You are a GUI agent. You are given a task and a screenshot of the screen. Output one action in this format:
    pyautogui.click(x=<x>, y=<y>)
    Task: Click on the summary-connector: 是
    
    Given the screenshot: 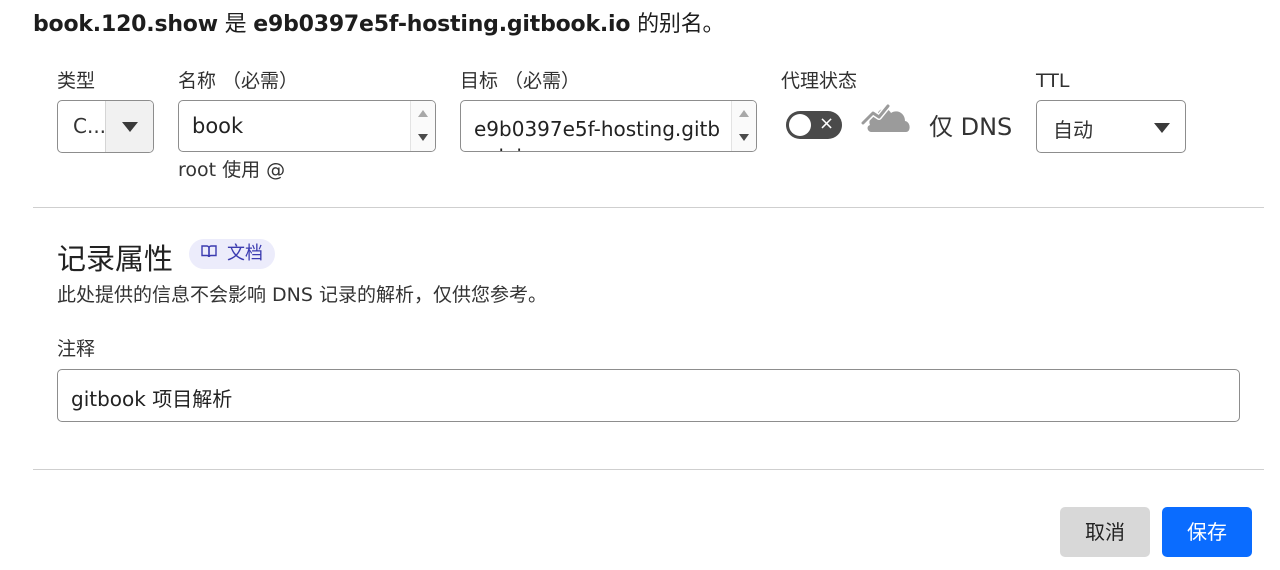 What is the action you would take?
    pyautogui.click(x=235, y=24)
    